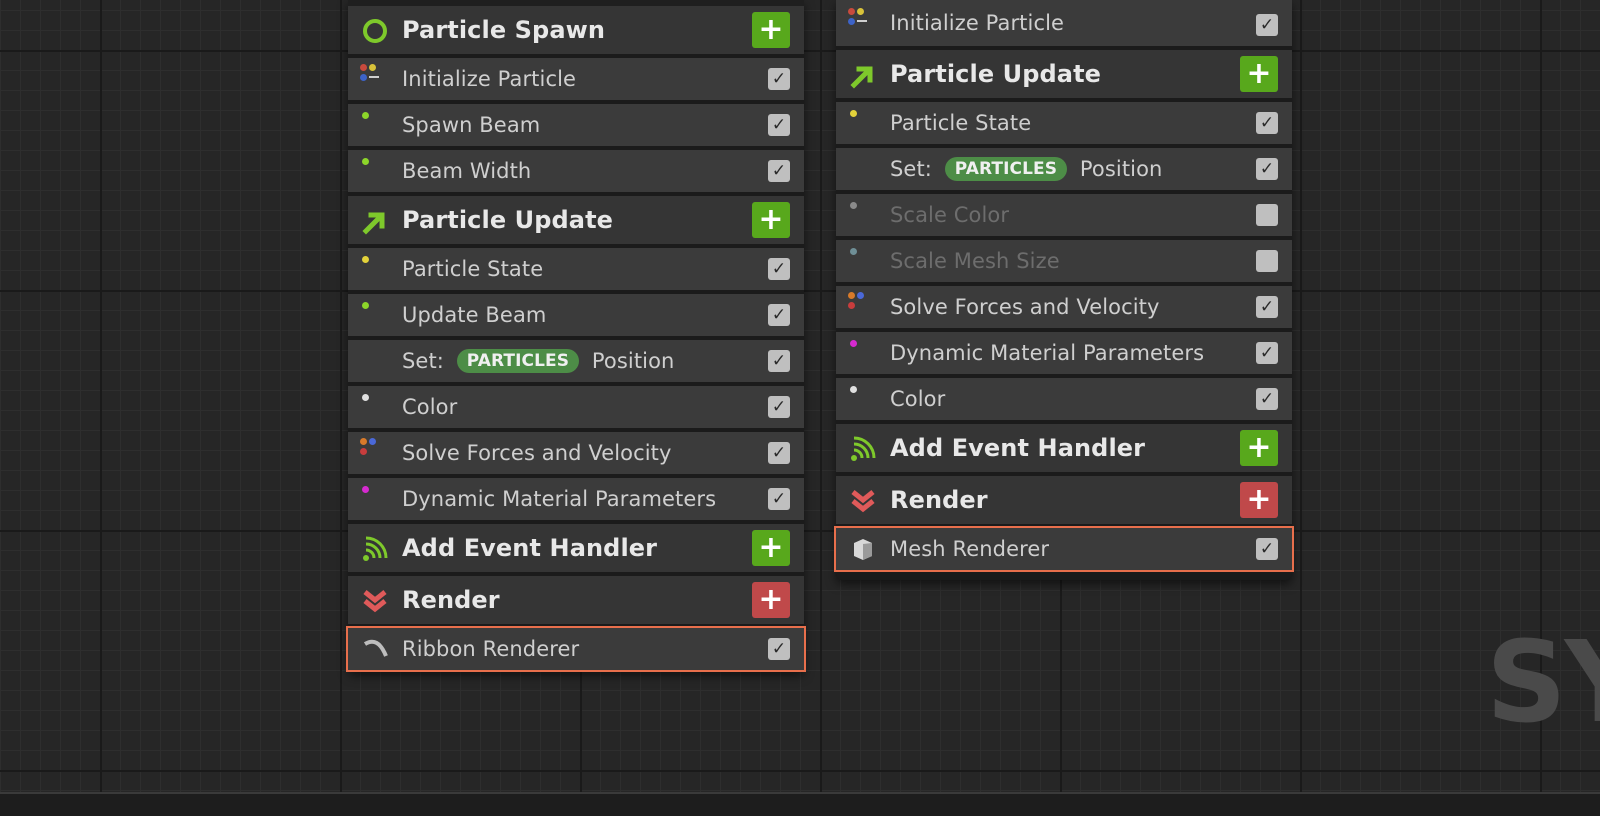 This screenshot has height=816, width=1600. I want to click on bottom-bar, so click(800, 804).